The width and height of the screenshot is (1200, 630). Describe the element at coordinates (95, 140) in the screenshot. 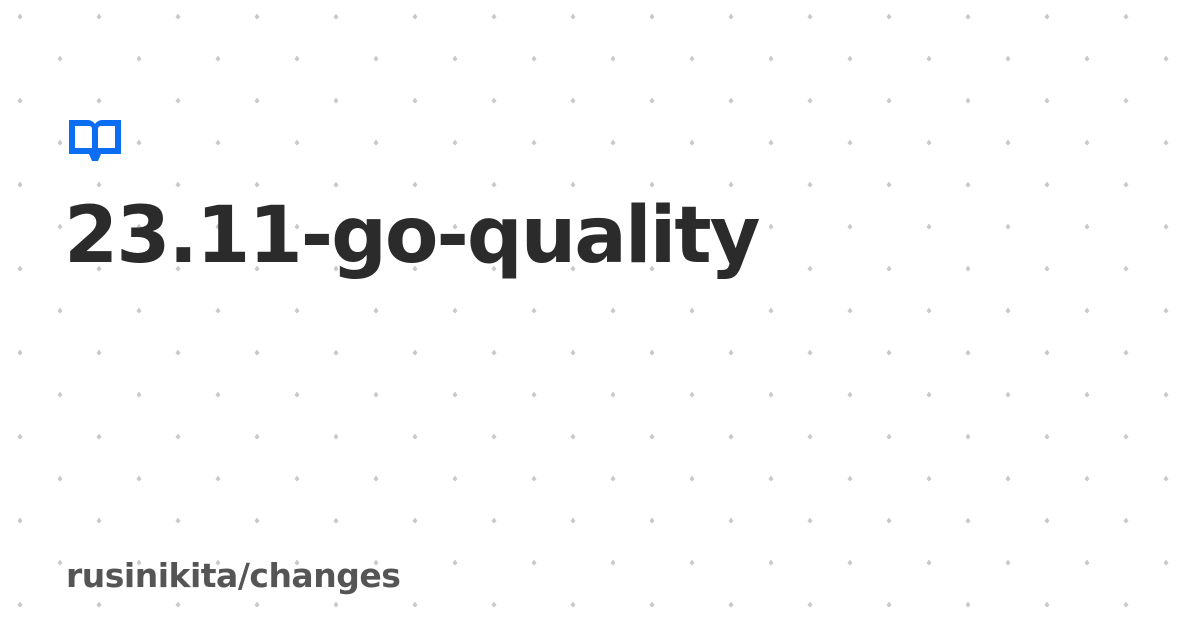

I see `book-icon` at that location.